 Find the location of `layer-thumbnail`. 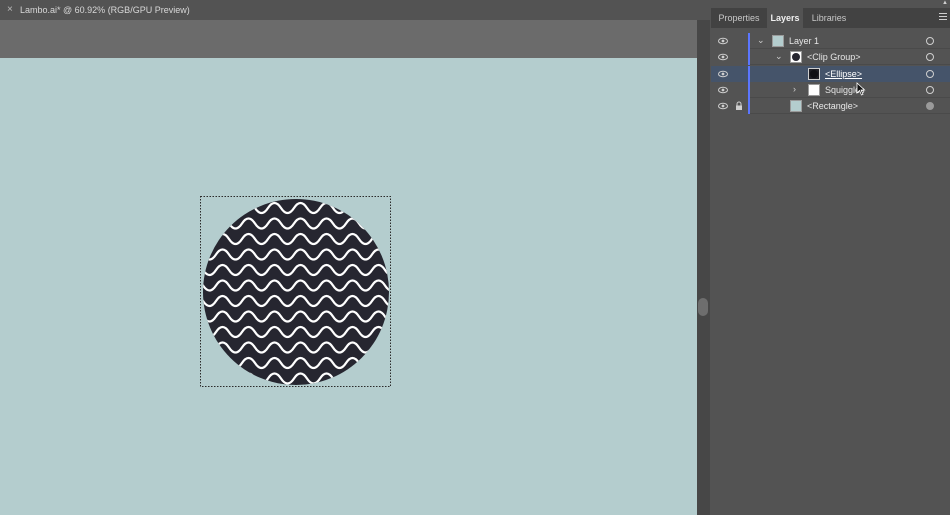

layer-thumbnail is located at coordinates (778, 41).